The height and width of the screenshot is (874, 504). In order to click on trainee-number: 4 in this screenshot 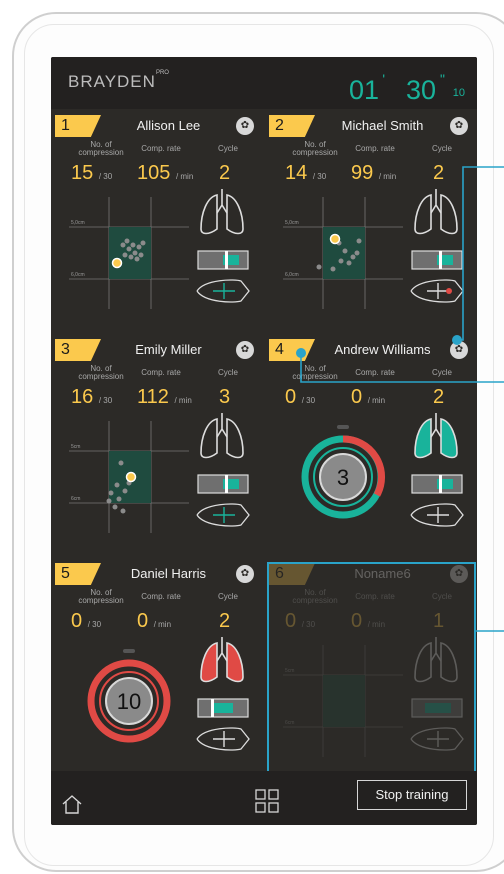, I will do `click(292, 350)`.